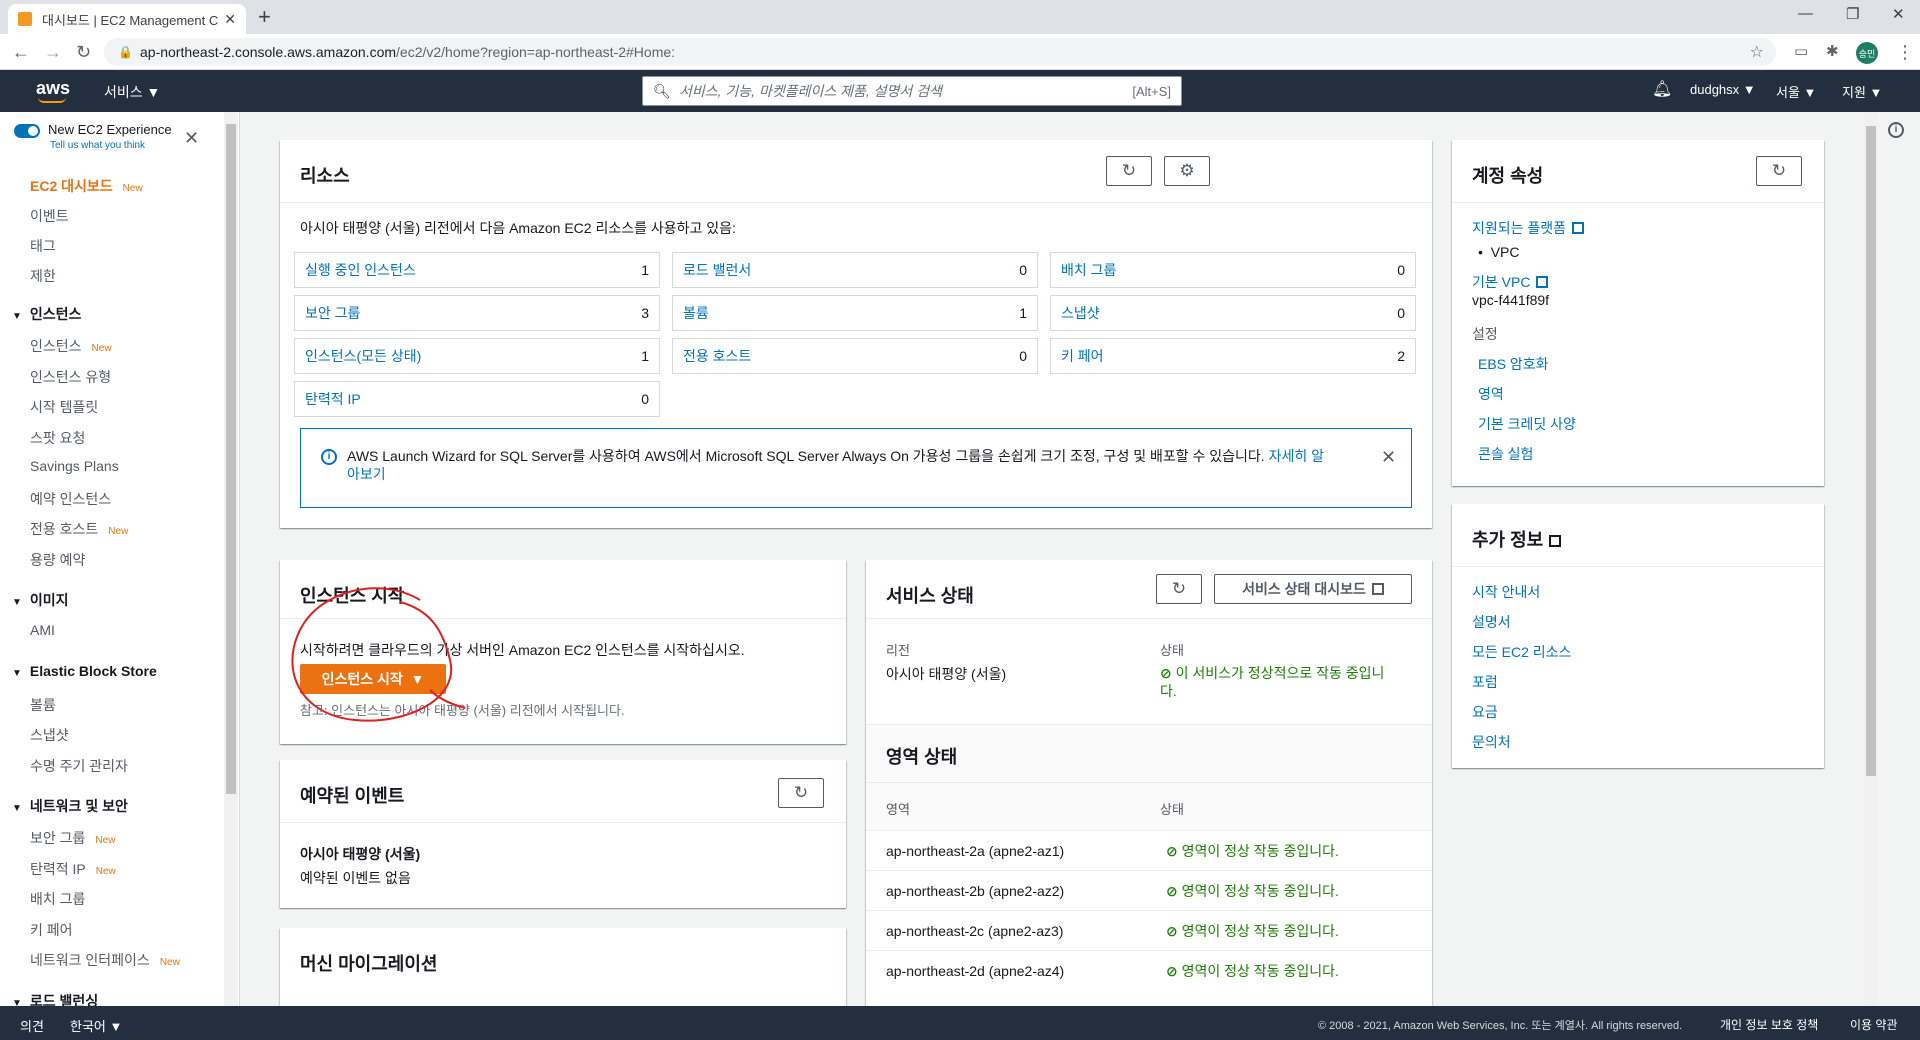 The image size is (1920, 1040). I want to click on sidebar-item: 키 페어, so click(51, 930).